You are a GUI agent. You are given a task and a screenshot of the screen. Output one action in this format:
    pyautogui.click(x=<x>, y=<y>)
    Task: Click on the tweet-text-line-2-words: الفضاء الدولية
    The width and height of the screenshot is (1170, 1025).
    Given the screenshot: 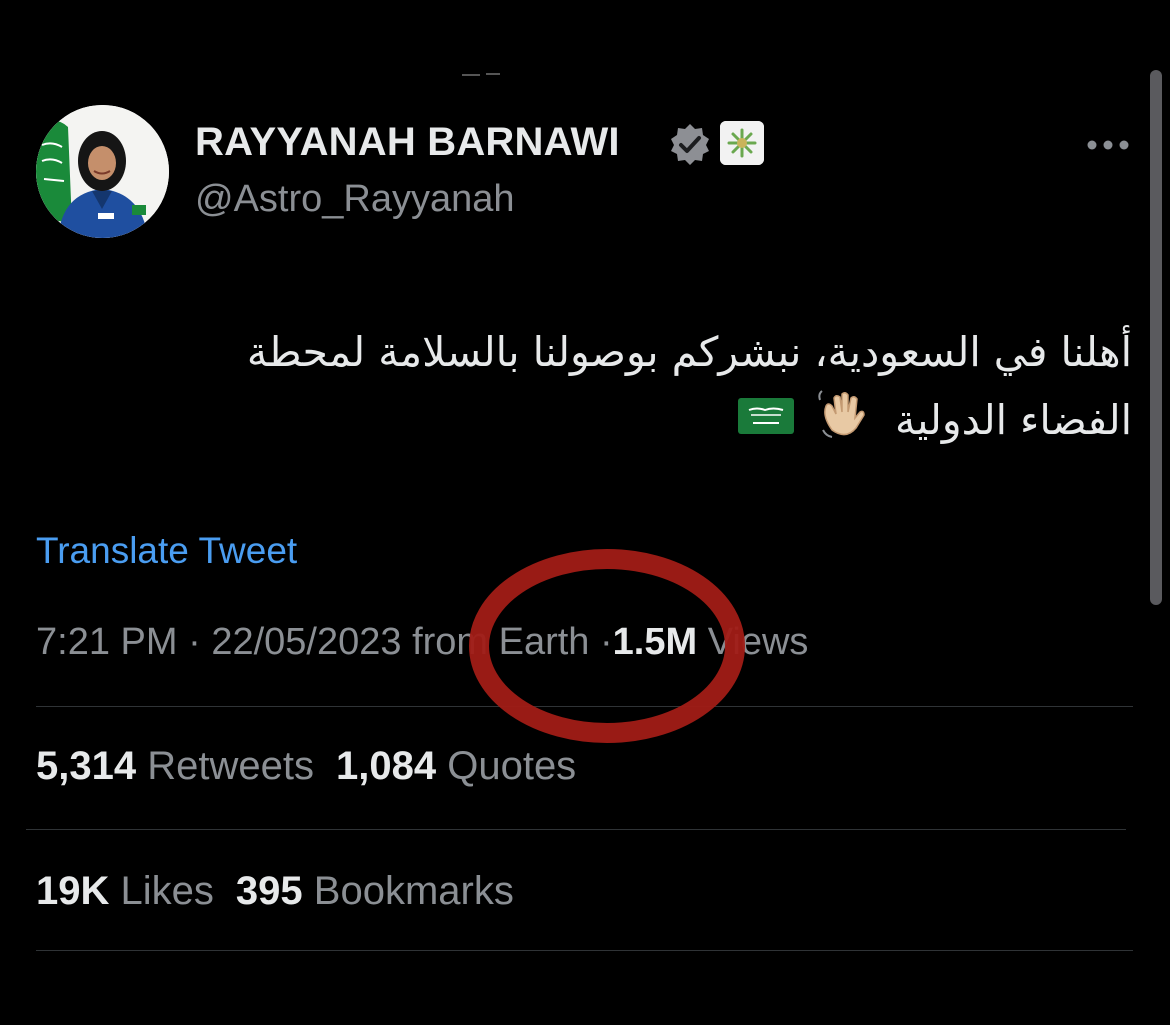 What is the action you would take?
    pyautogui.click(x=1013, y=420)
    